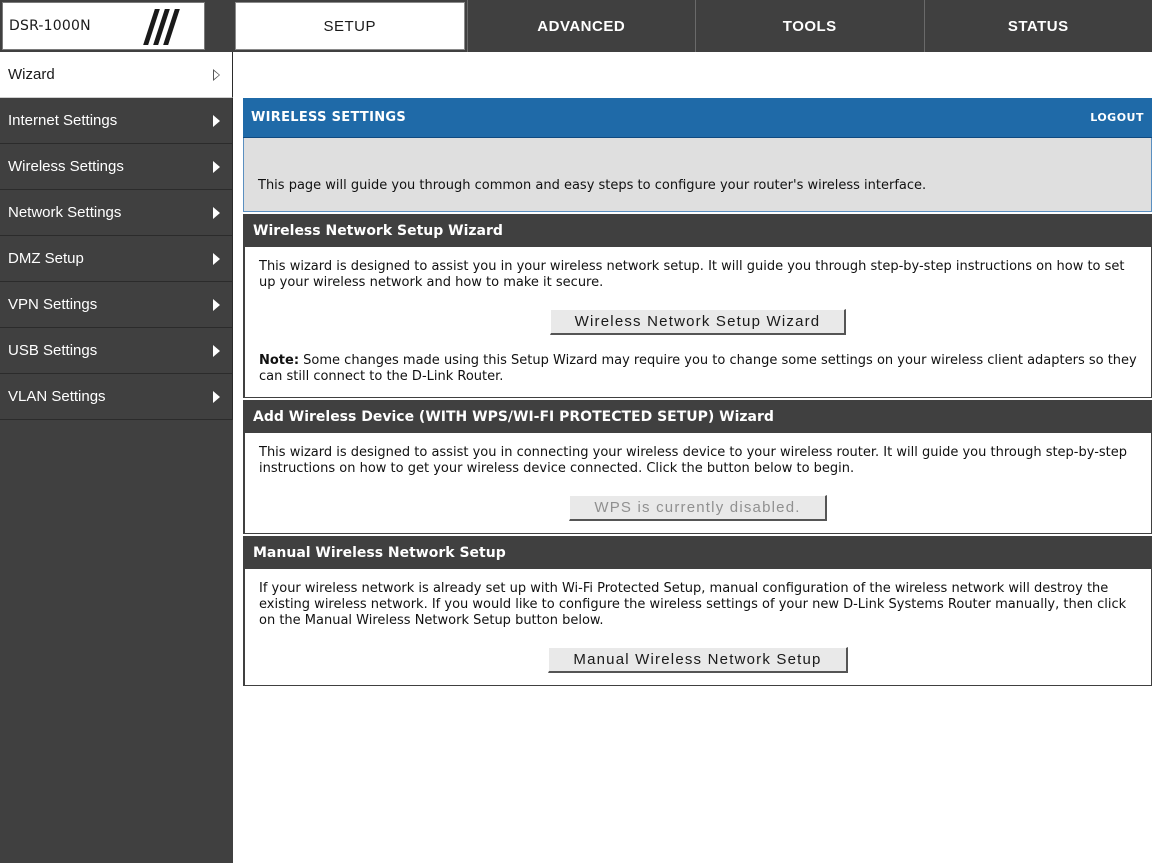 The width and height of the screenshot is (1152, 863). I want to click on section-title: Wireless Network Setup Wizard, so click(698, 231).